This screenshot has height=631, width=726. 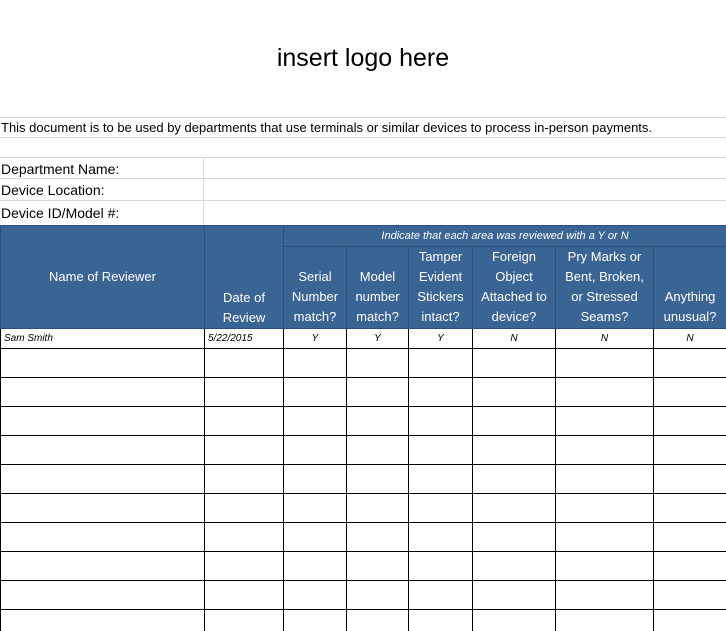 What do you see at coordinates (377, 338) in the screenshot?
I see `model-match-cell: Y` at bounding box center [377, 338].